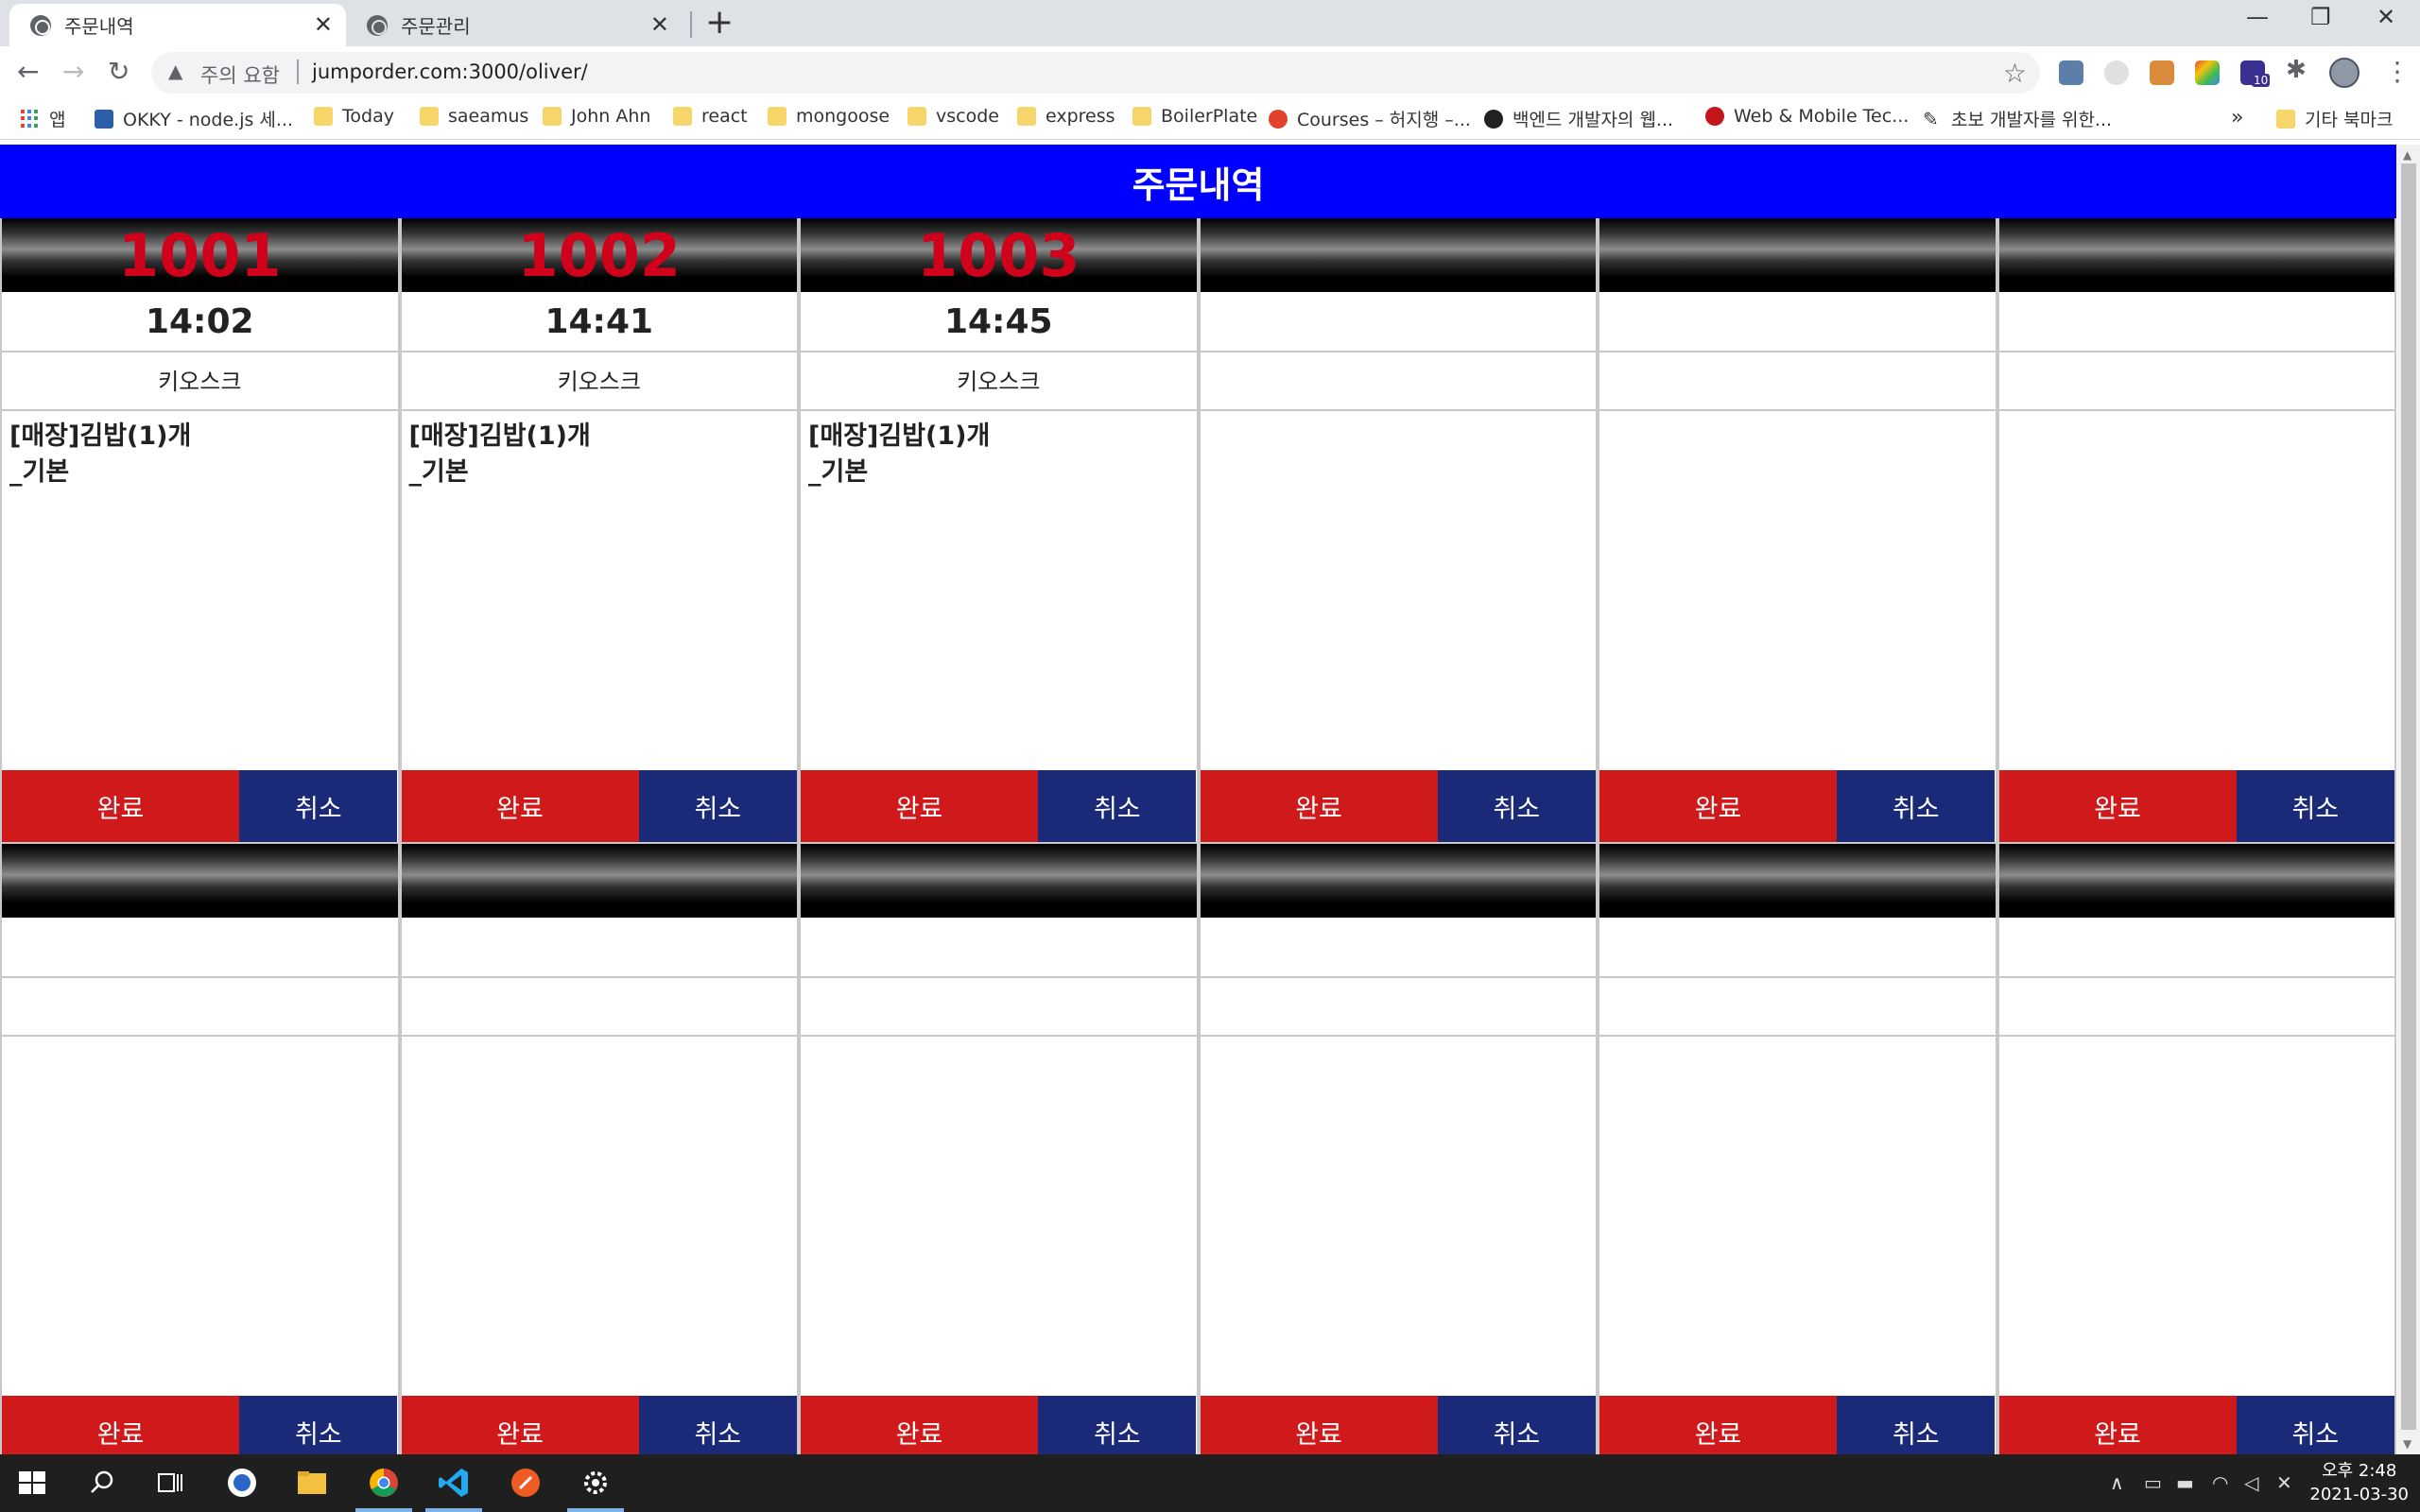 This screenshot has height=1512, width=2420. Describe the element at coordinates (177, 25) in the screenshot. I see `browser-tab-active: 주문내역 ✕` at that location.